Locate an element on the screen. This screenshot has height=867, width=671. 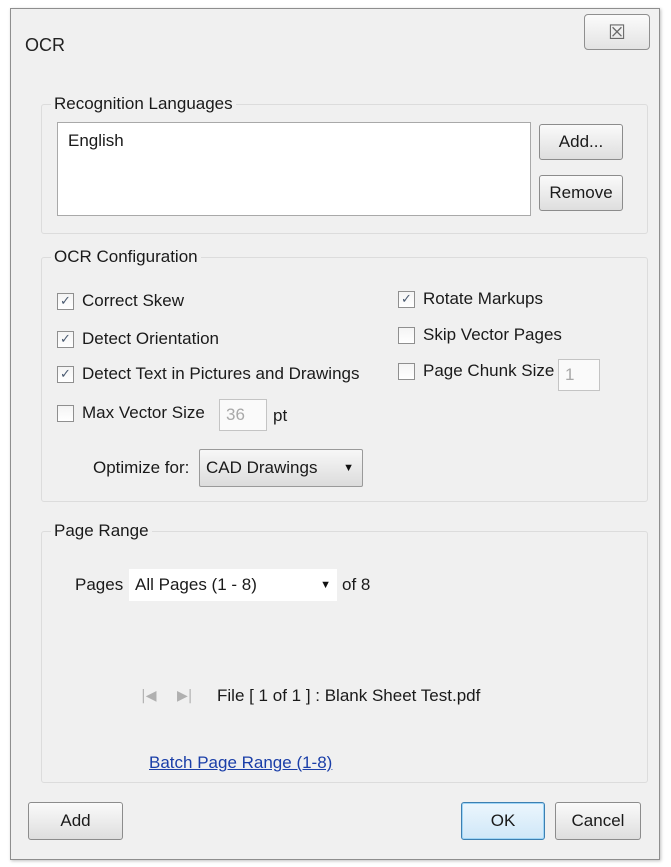
pages-select: All Pages (1 - 8) ▼ is located at coordinates (233, 585).